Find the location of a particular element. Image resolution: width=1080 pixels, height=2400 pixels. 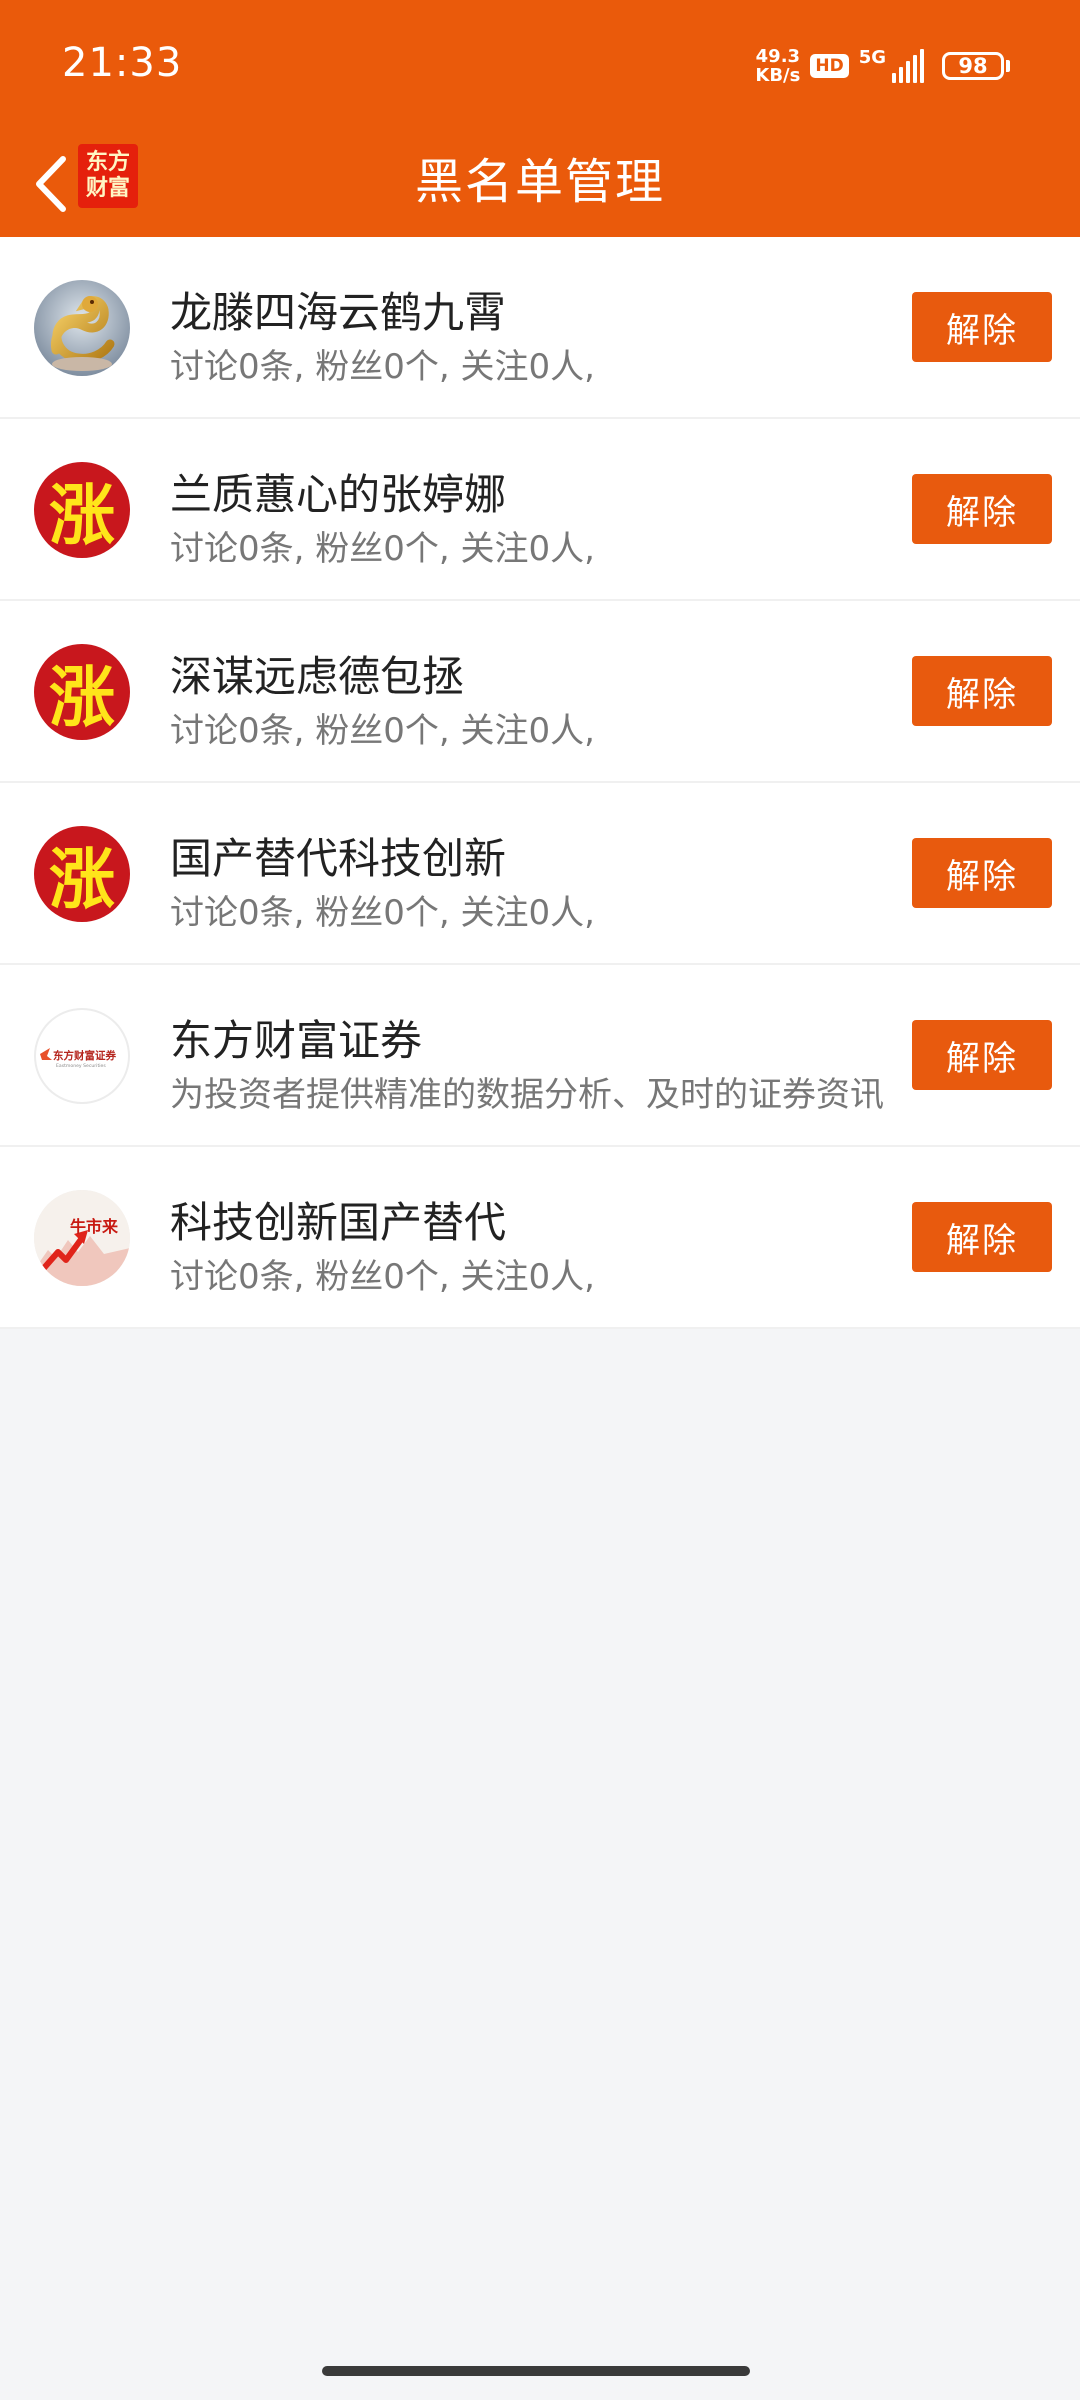

page-title: 黑名单管理 is located at coordinates (539, 182).